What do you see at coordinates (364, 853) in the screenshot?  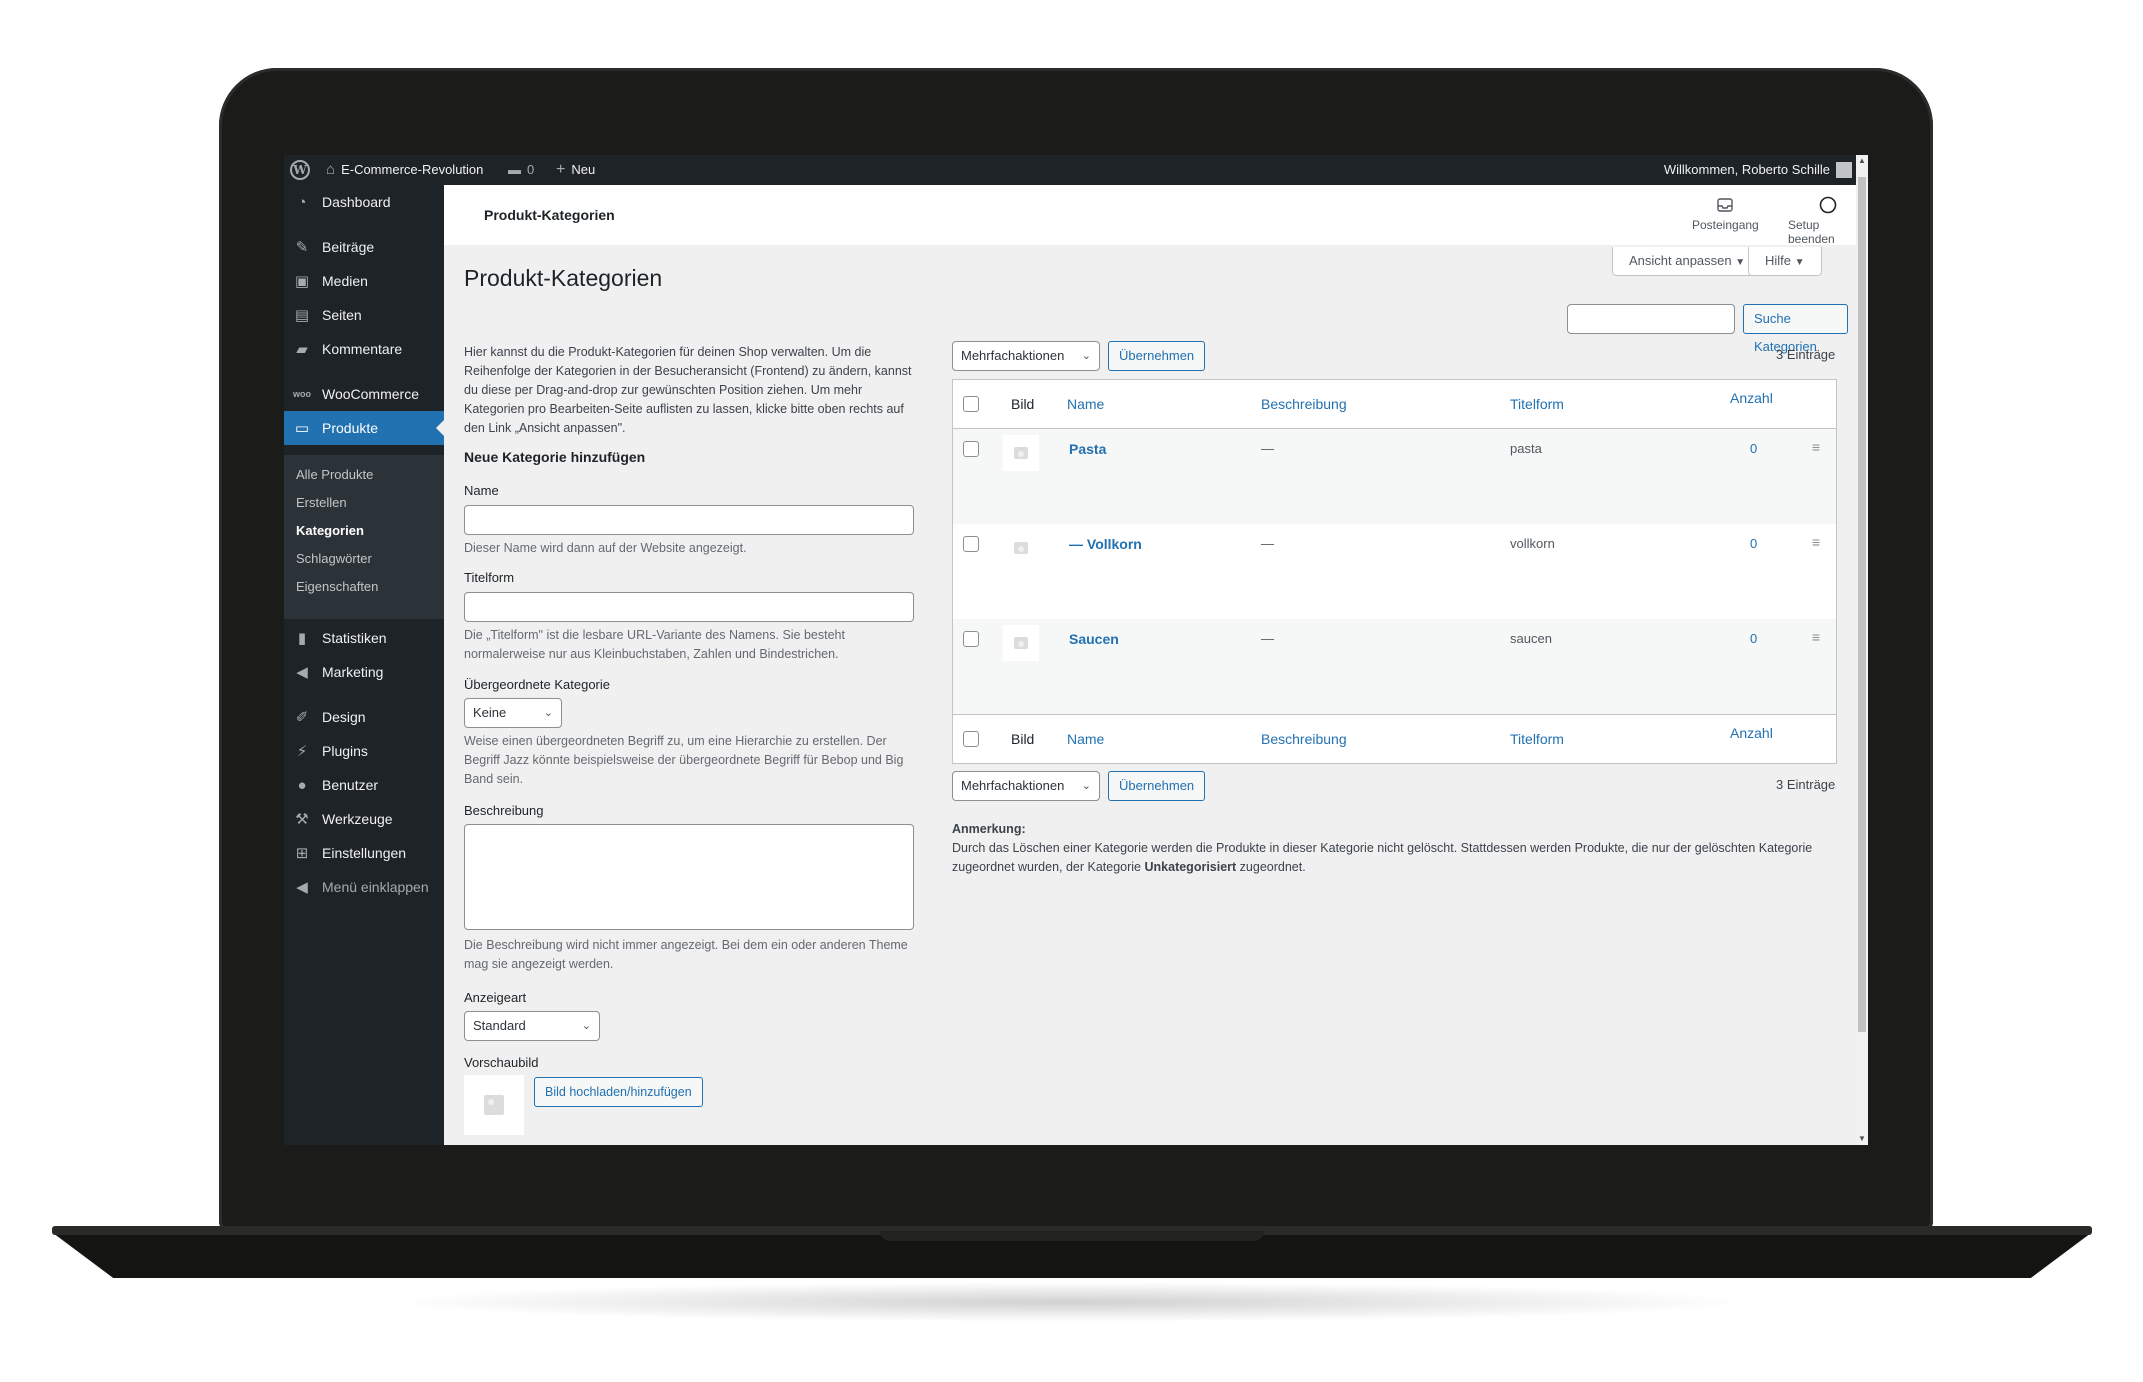 I see `menu-einstellungen: ⊞ Einstellungen` at bounding box center [364, 853].